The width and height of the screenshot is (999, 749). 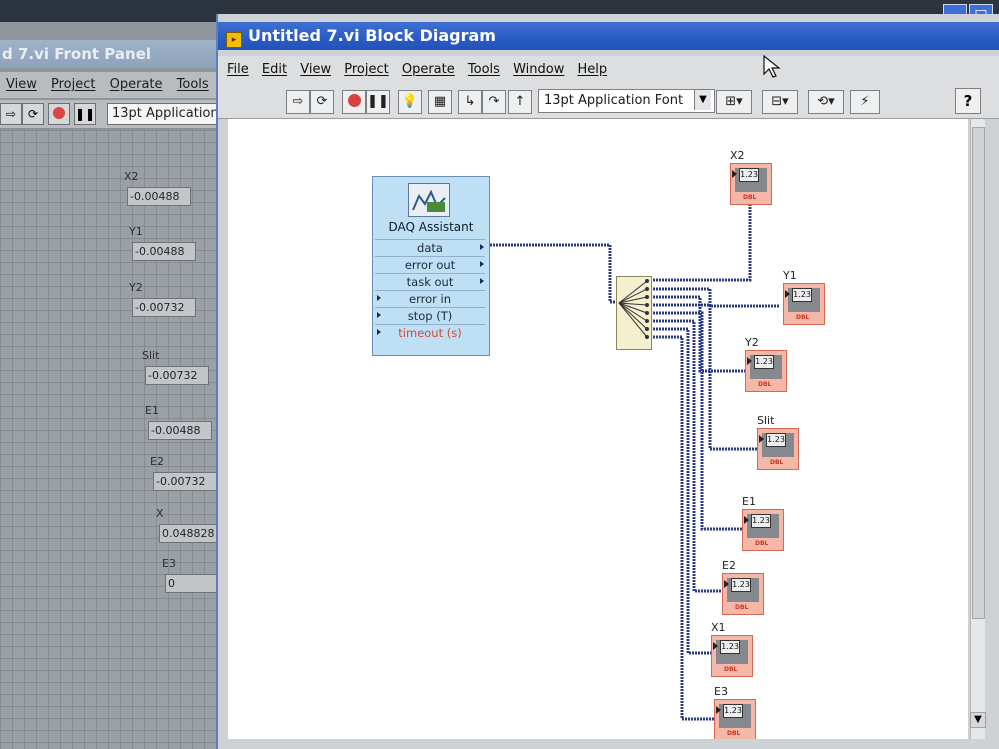 I want to click on fp-menu-view: View, so click(x=21, y=84).